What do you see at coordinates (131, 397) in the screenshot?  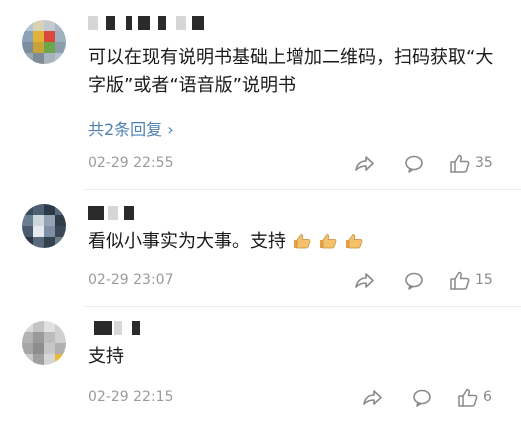 I see `comment-date: 02-29 22:15` at bounding box center [131, 397].